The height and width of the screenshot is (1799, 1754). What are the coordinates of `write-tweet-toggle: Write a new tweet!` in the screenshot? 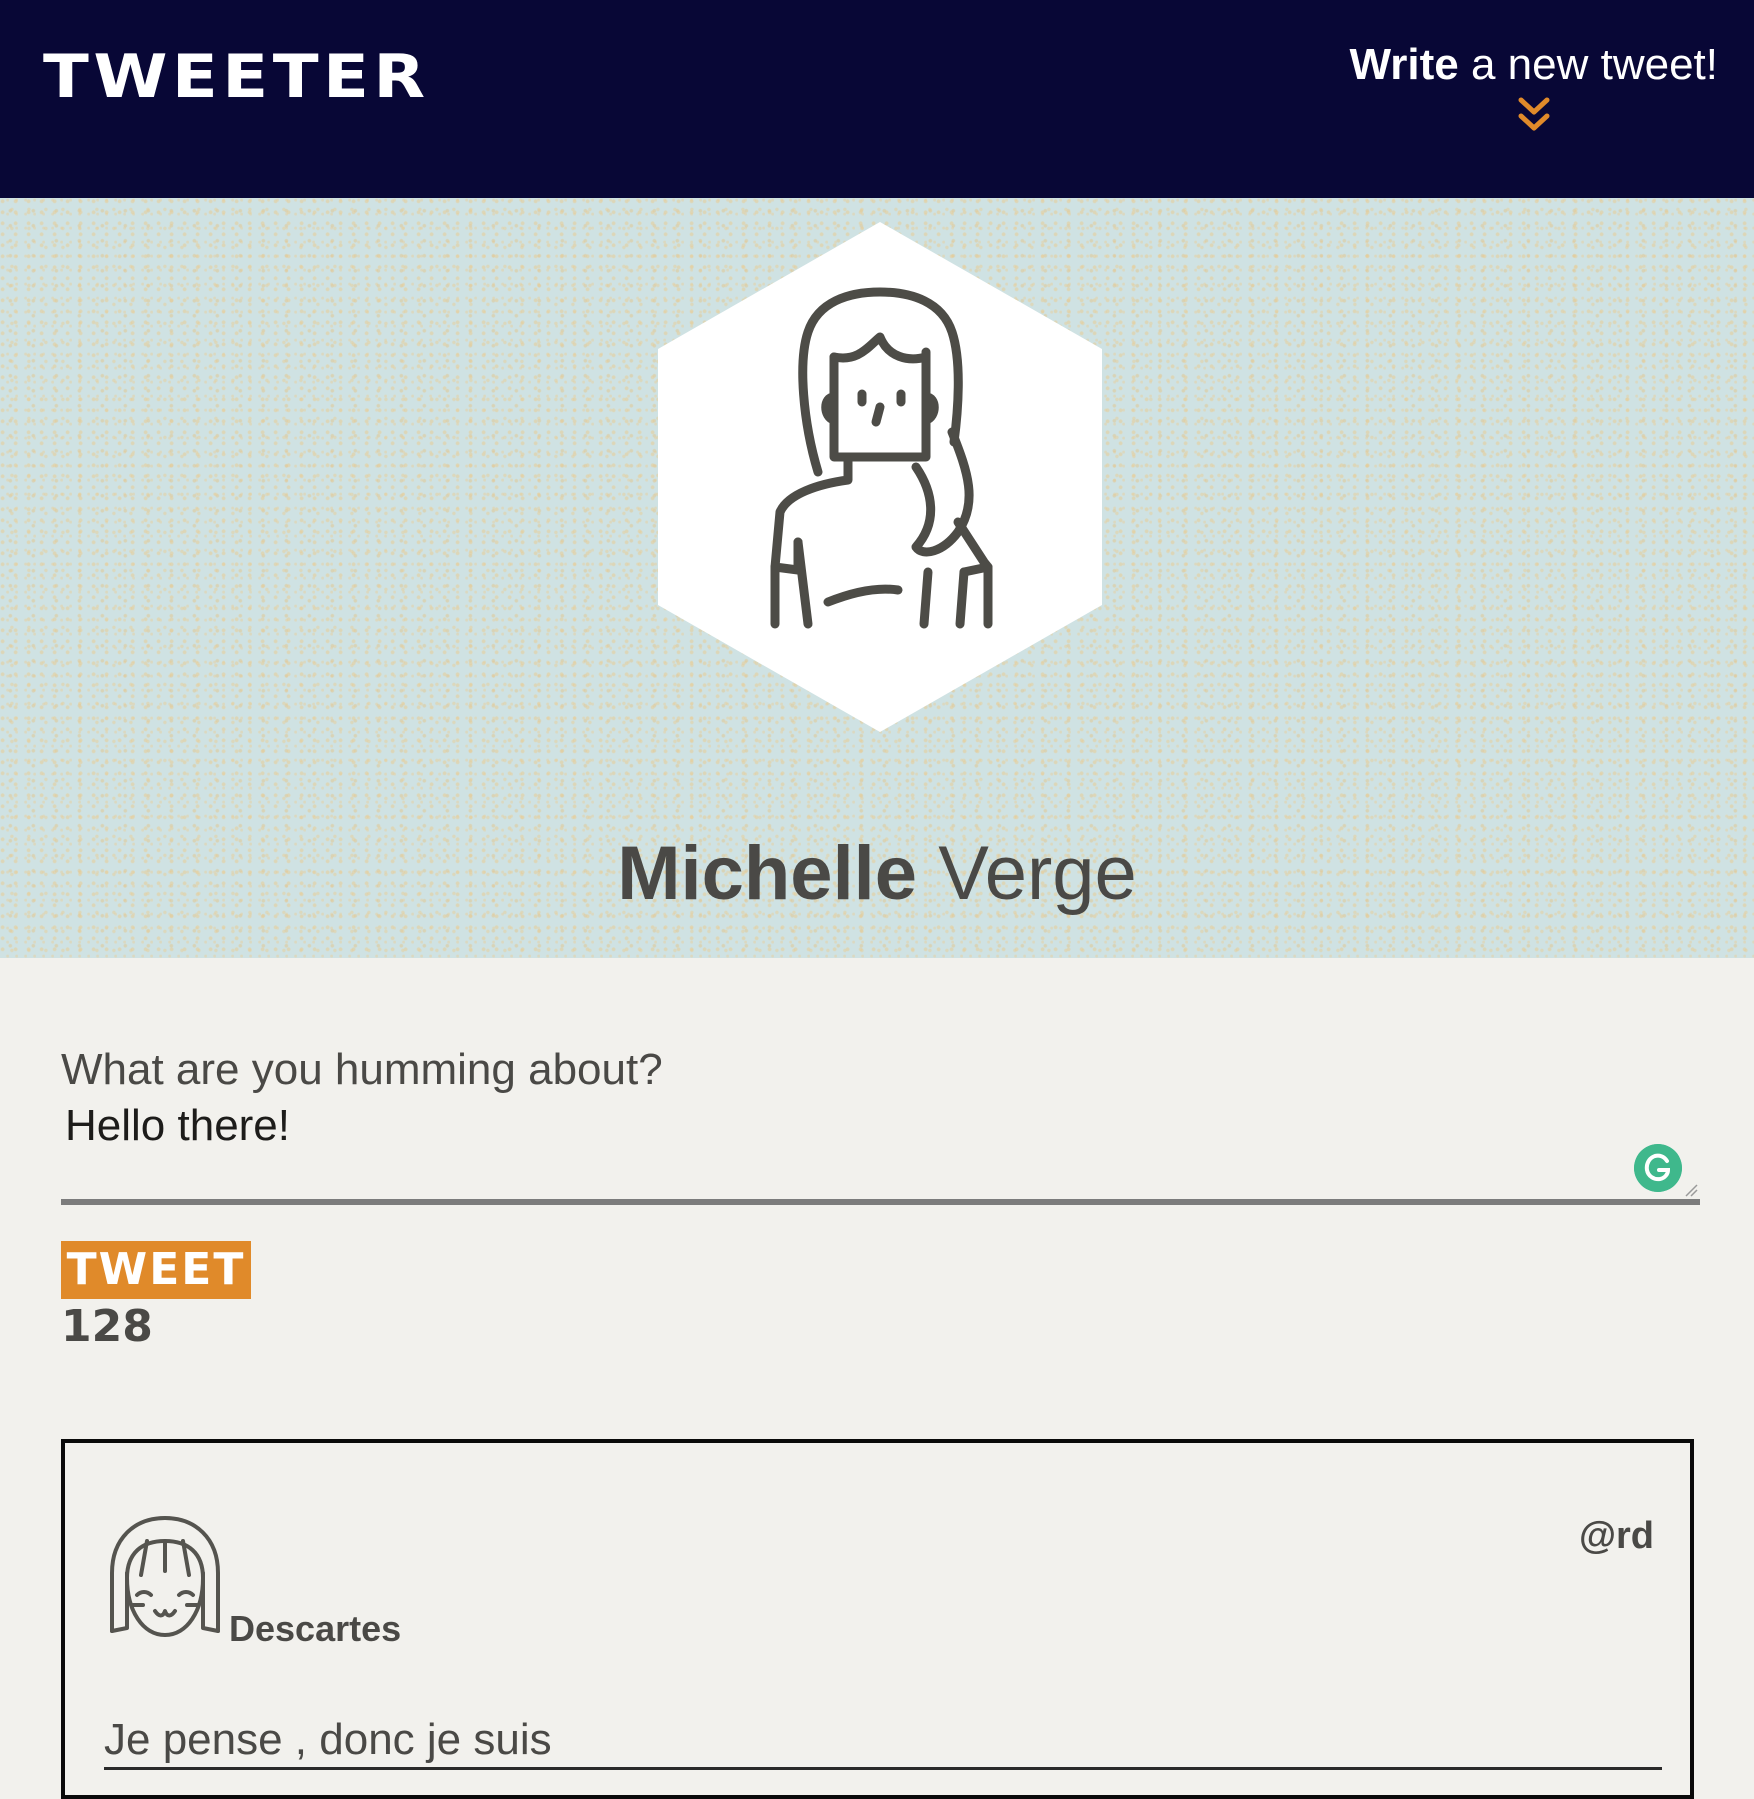 It's located at (1534, 88).